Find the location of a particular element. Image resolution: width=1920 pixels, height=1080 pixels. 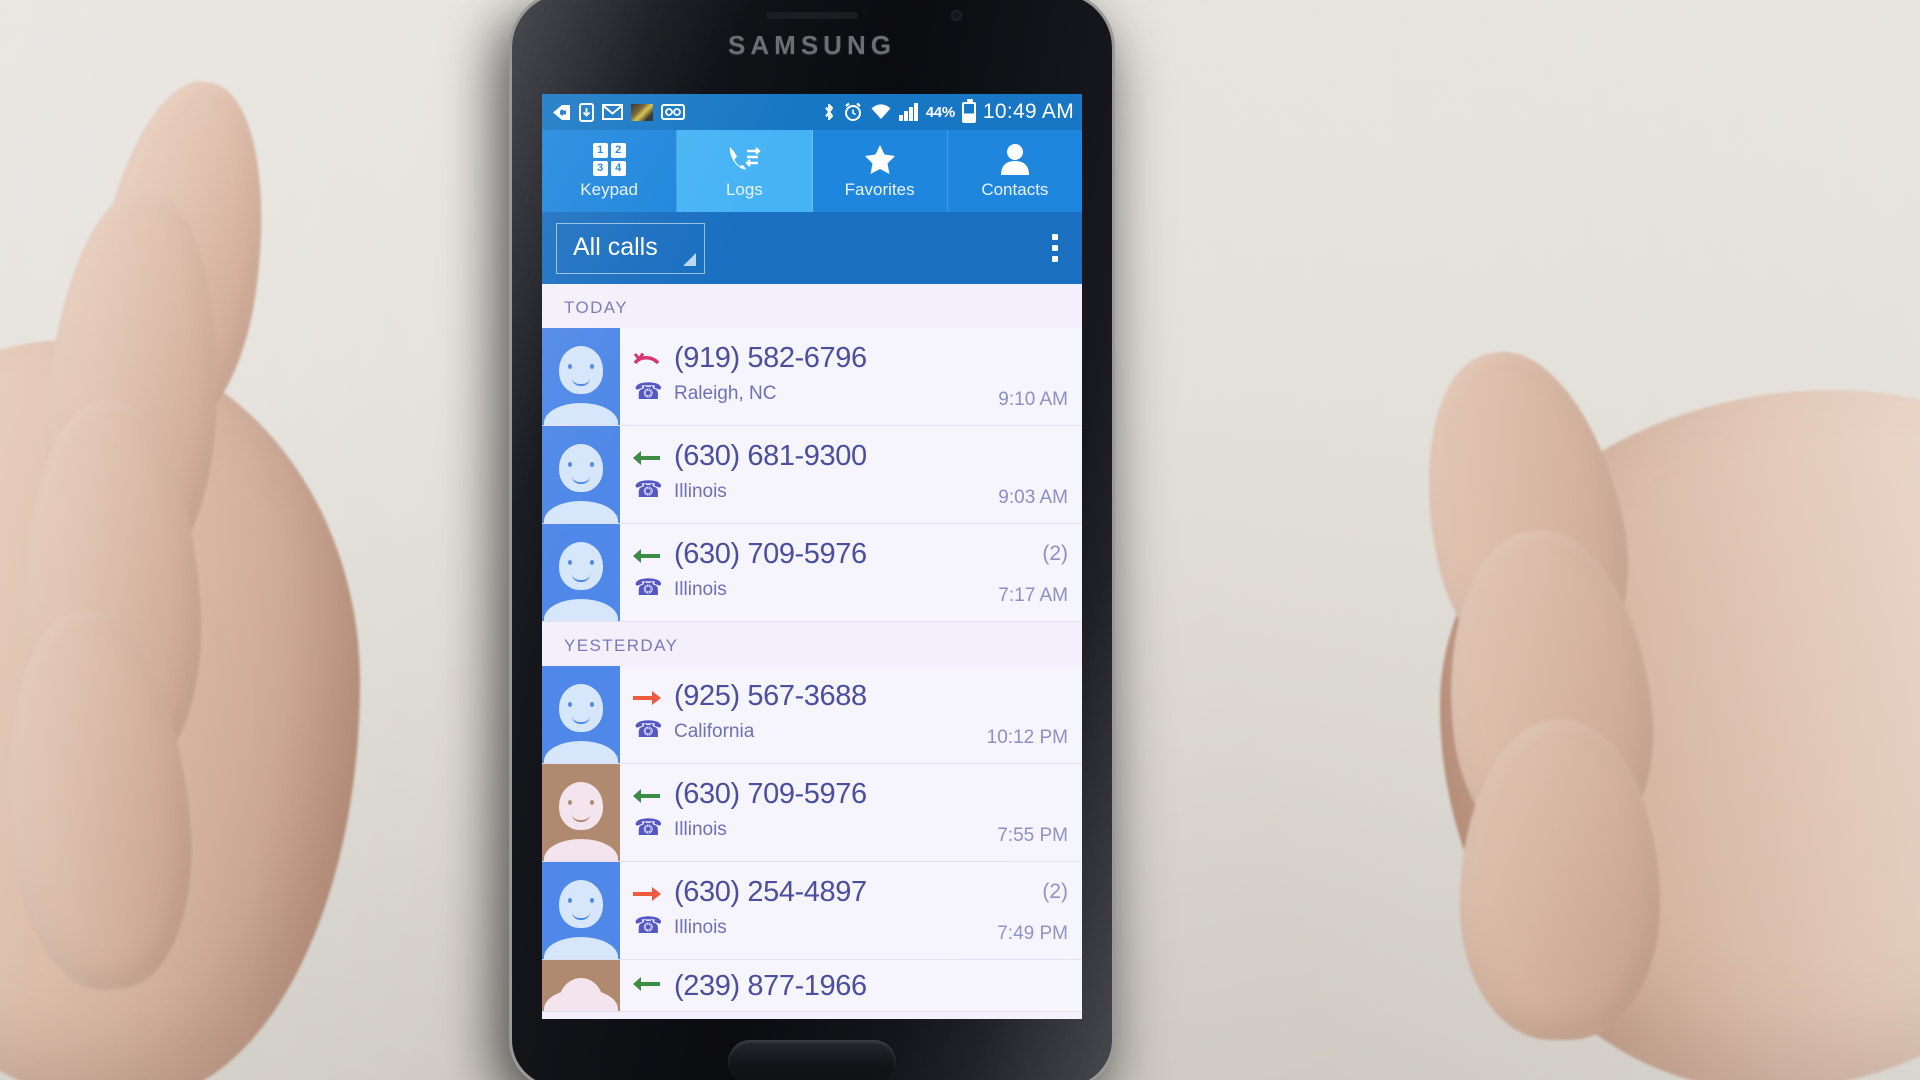

table-row: ☎ (630) 709-5976 Illinois (2) 7:17 AM is located at coordinates (812, 573).